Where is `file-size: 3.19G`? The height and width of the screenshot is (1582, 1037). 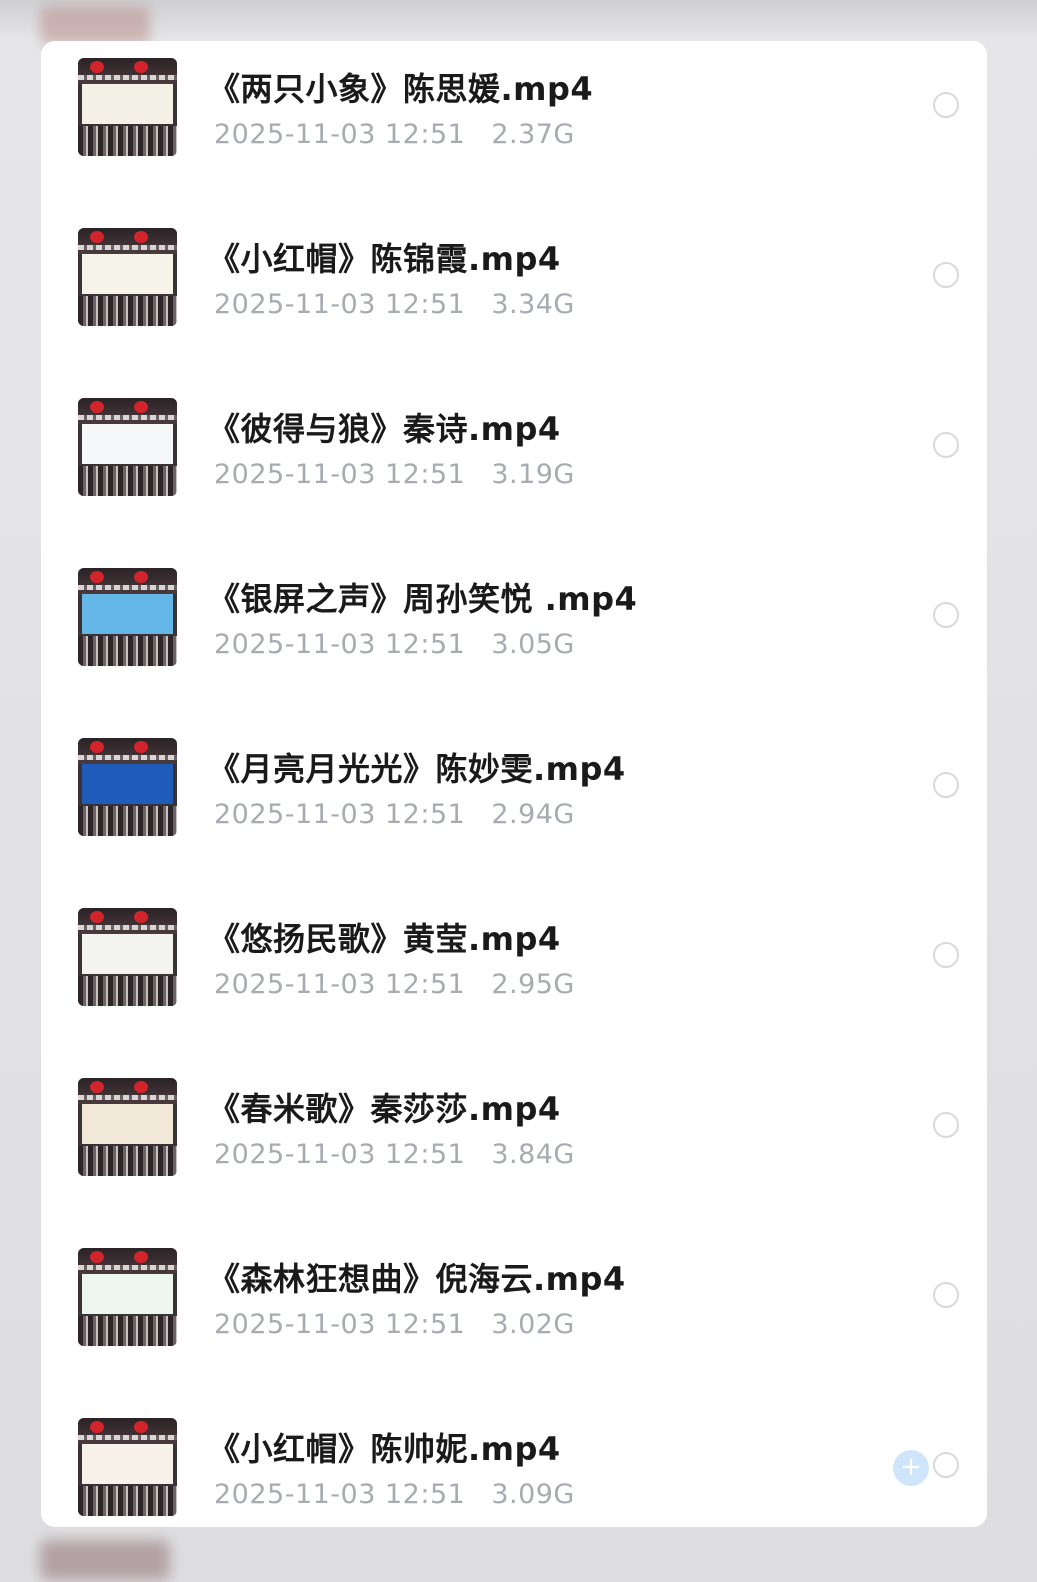
file-size: 3.19G is located at coordinates (533, 474).